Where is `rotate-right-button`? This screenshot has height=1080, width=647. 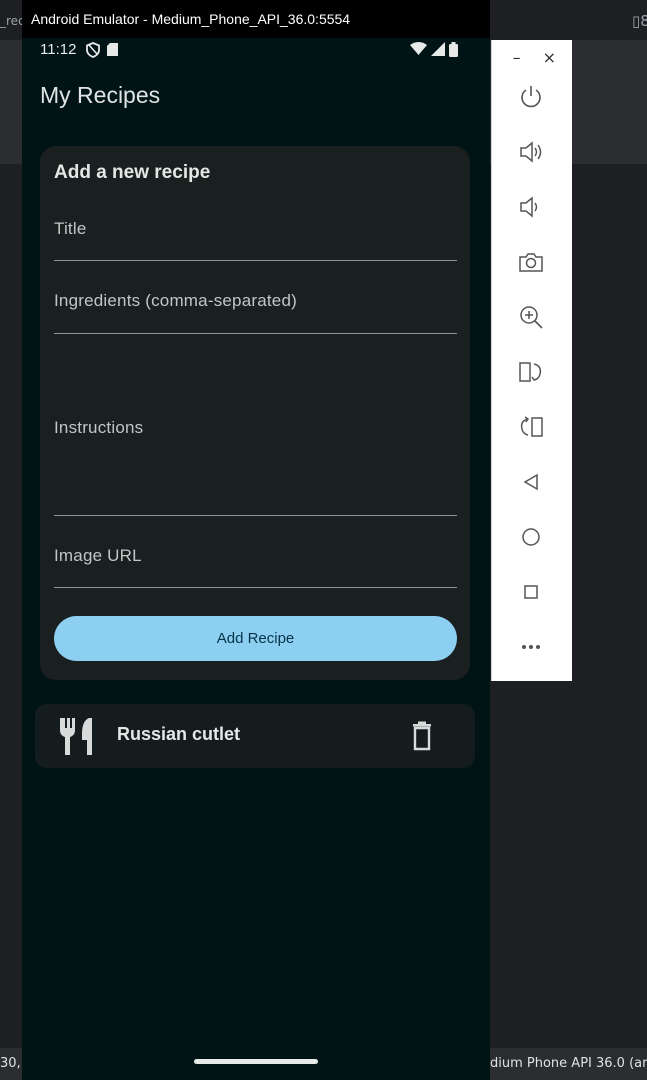 rotate-right-button is located at coordinates (531, 427).